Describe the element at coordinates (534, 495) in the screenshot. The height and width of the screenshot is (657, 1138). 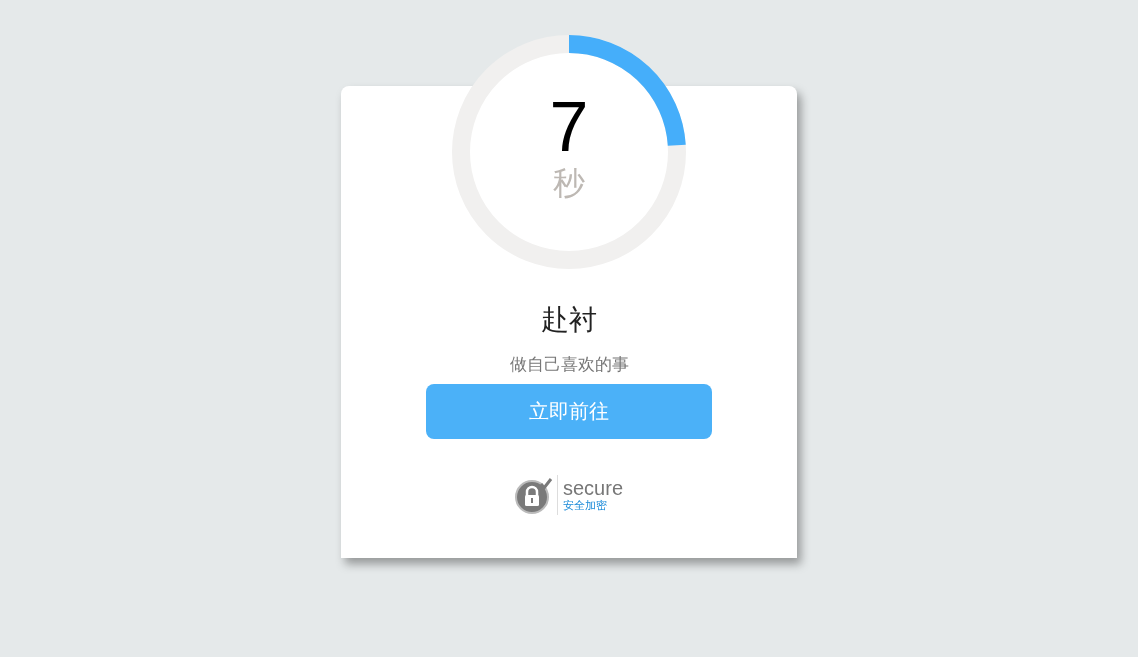
I see `padlock-check-icon` at that location.